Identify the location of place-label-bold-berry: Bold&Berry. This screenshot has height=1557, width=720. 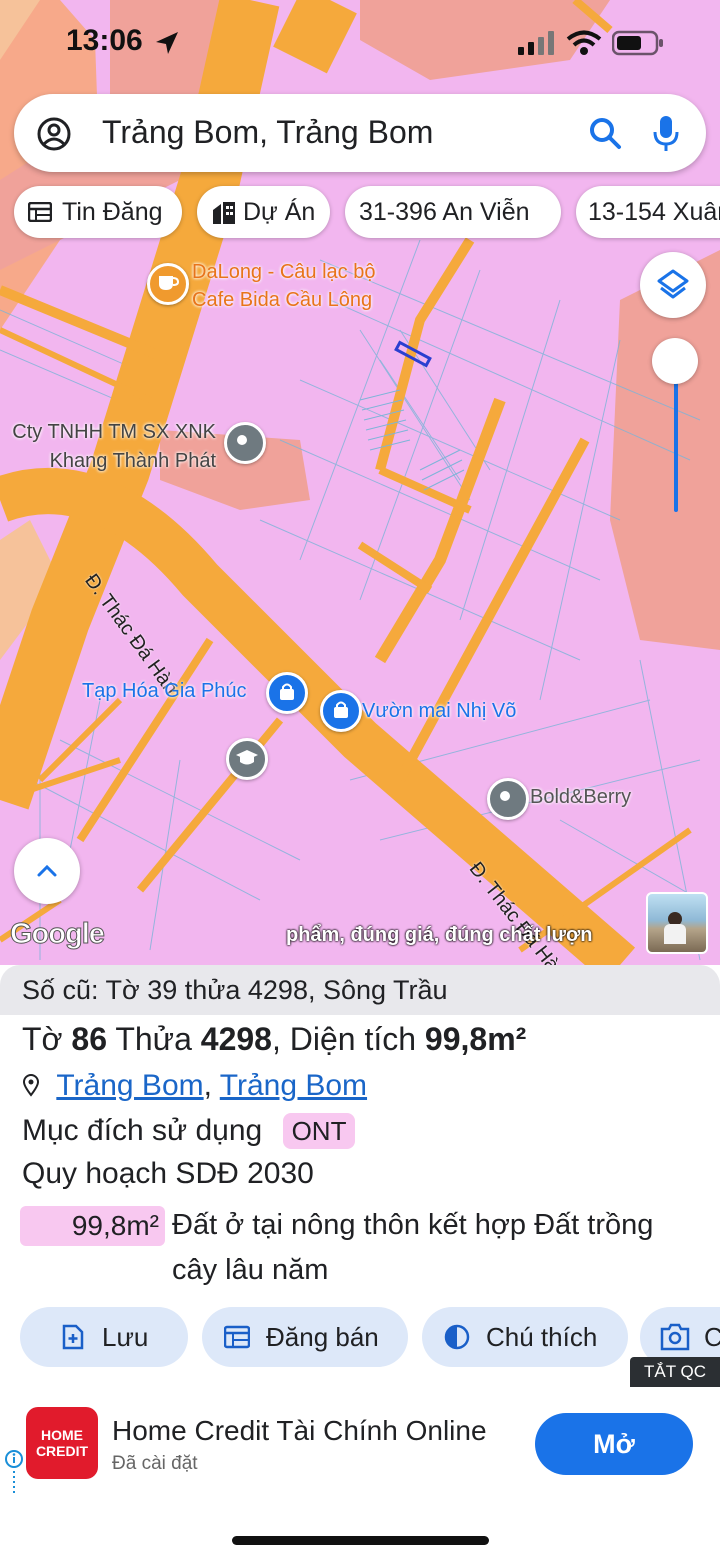
(580, 797).